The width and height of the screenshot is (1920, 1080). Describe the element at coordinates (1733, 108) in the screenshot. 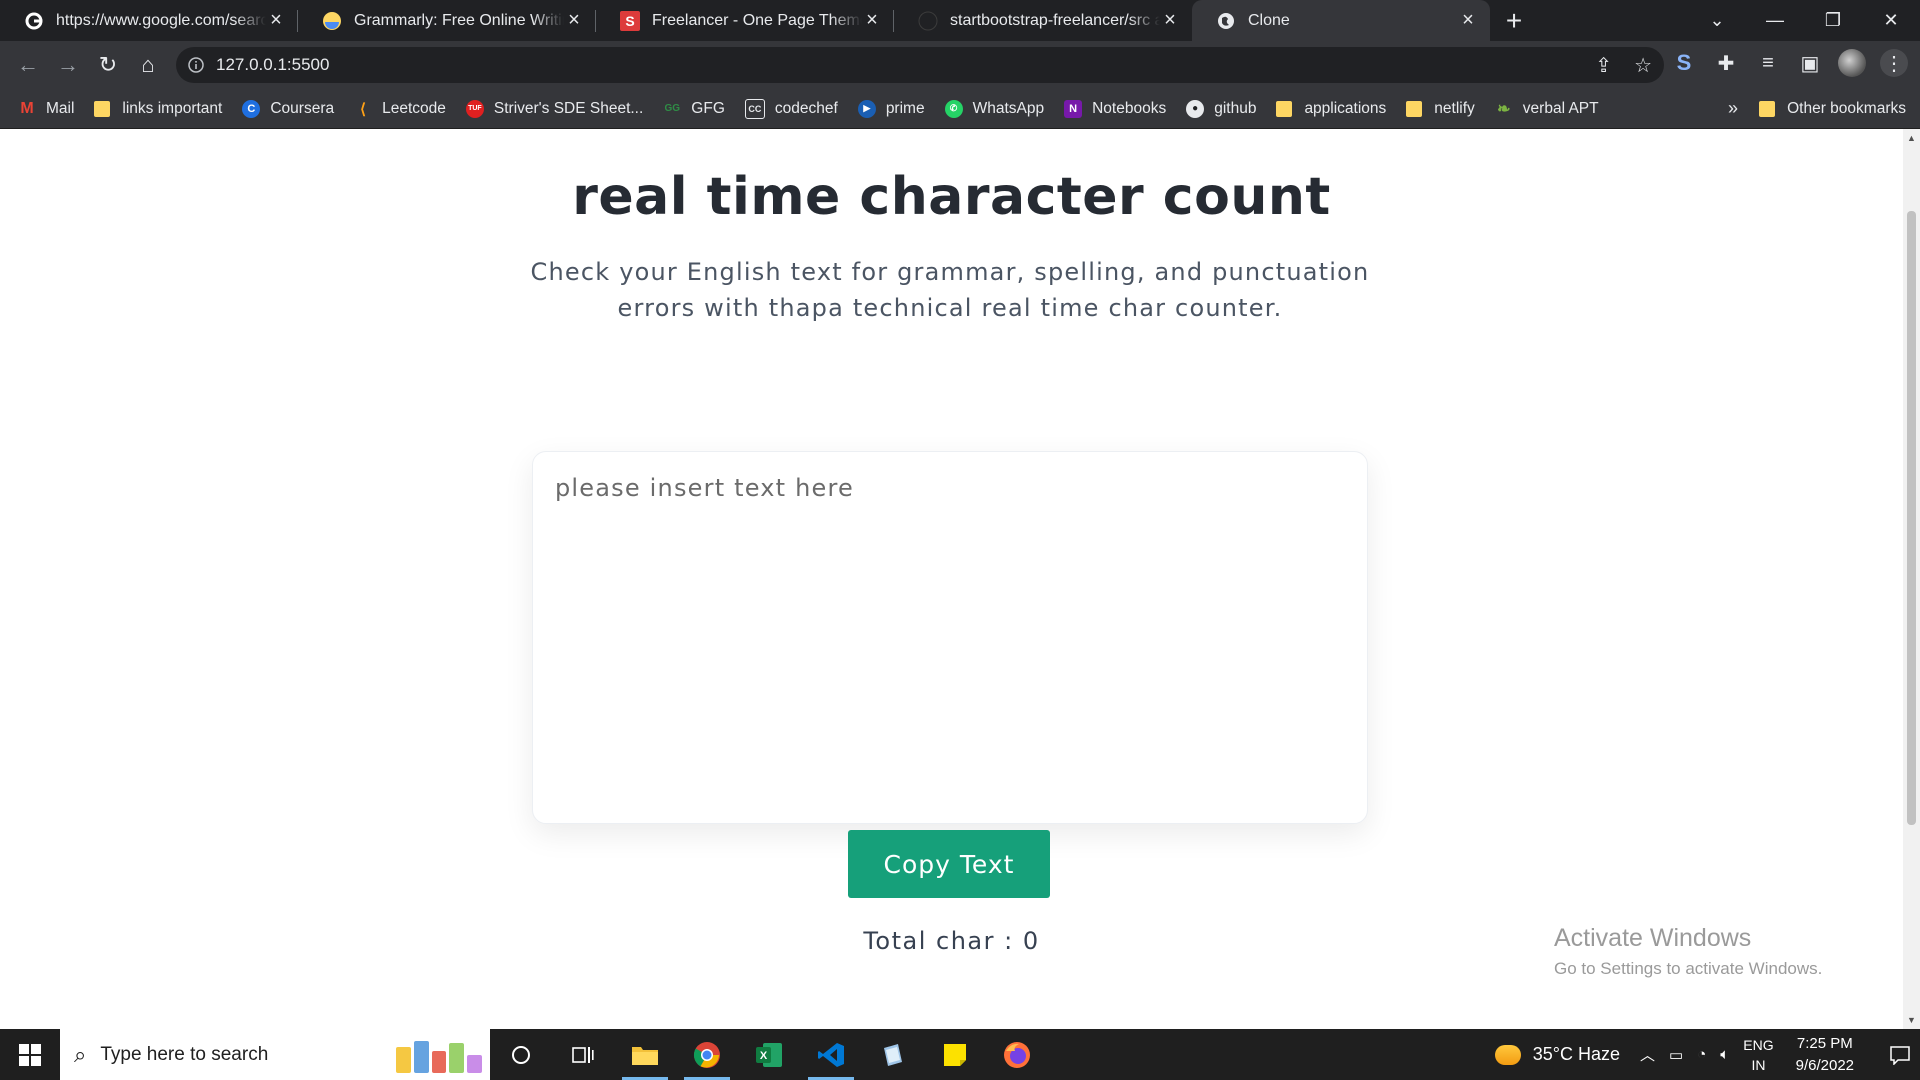

I see `more-bookmarks-chevron-icon: »` at that location.